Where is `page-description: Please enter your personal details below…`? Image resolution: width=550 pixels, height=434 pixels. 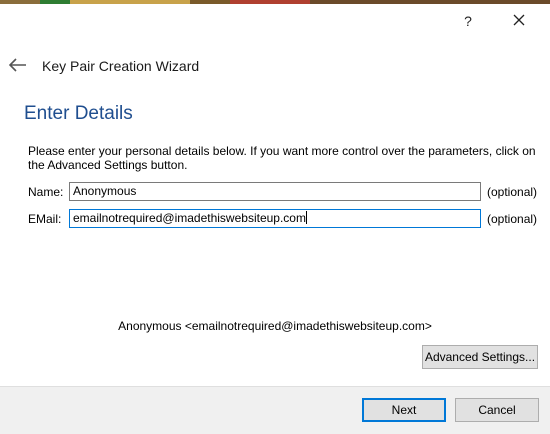
page-description: Please enter your personal details below… is located at coordinates (282, 158).